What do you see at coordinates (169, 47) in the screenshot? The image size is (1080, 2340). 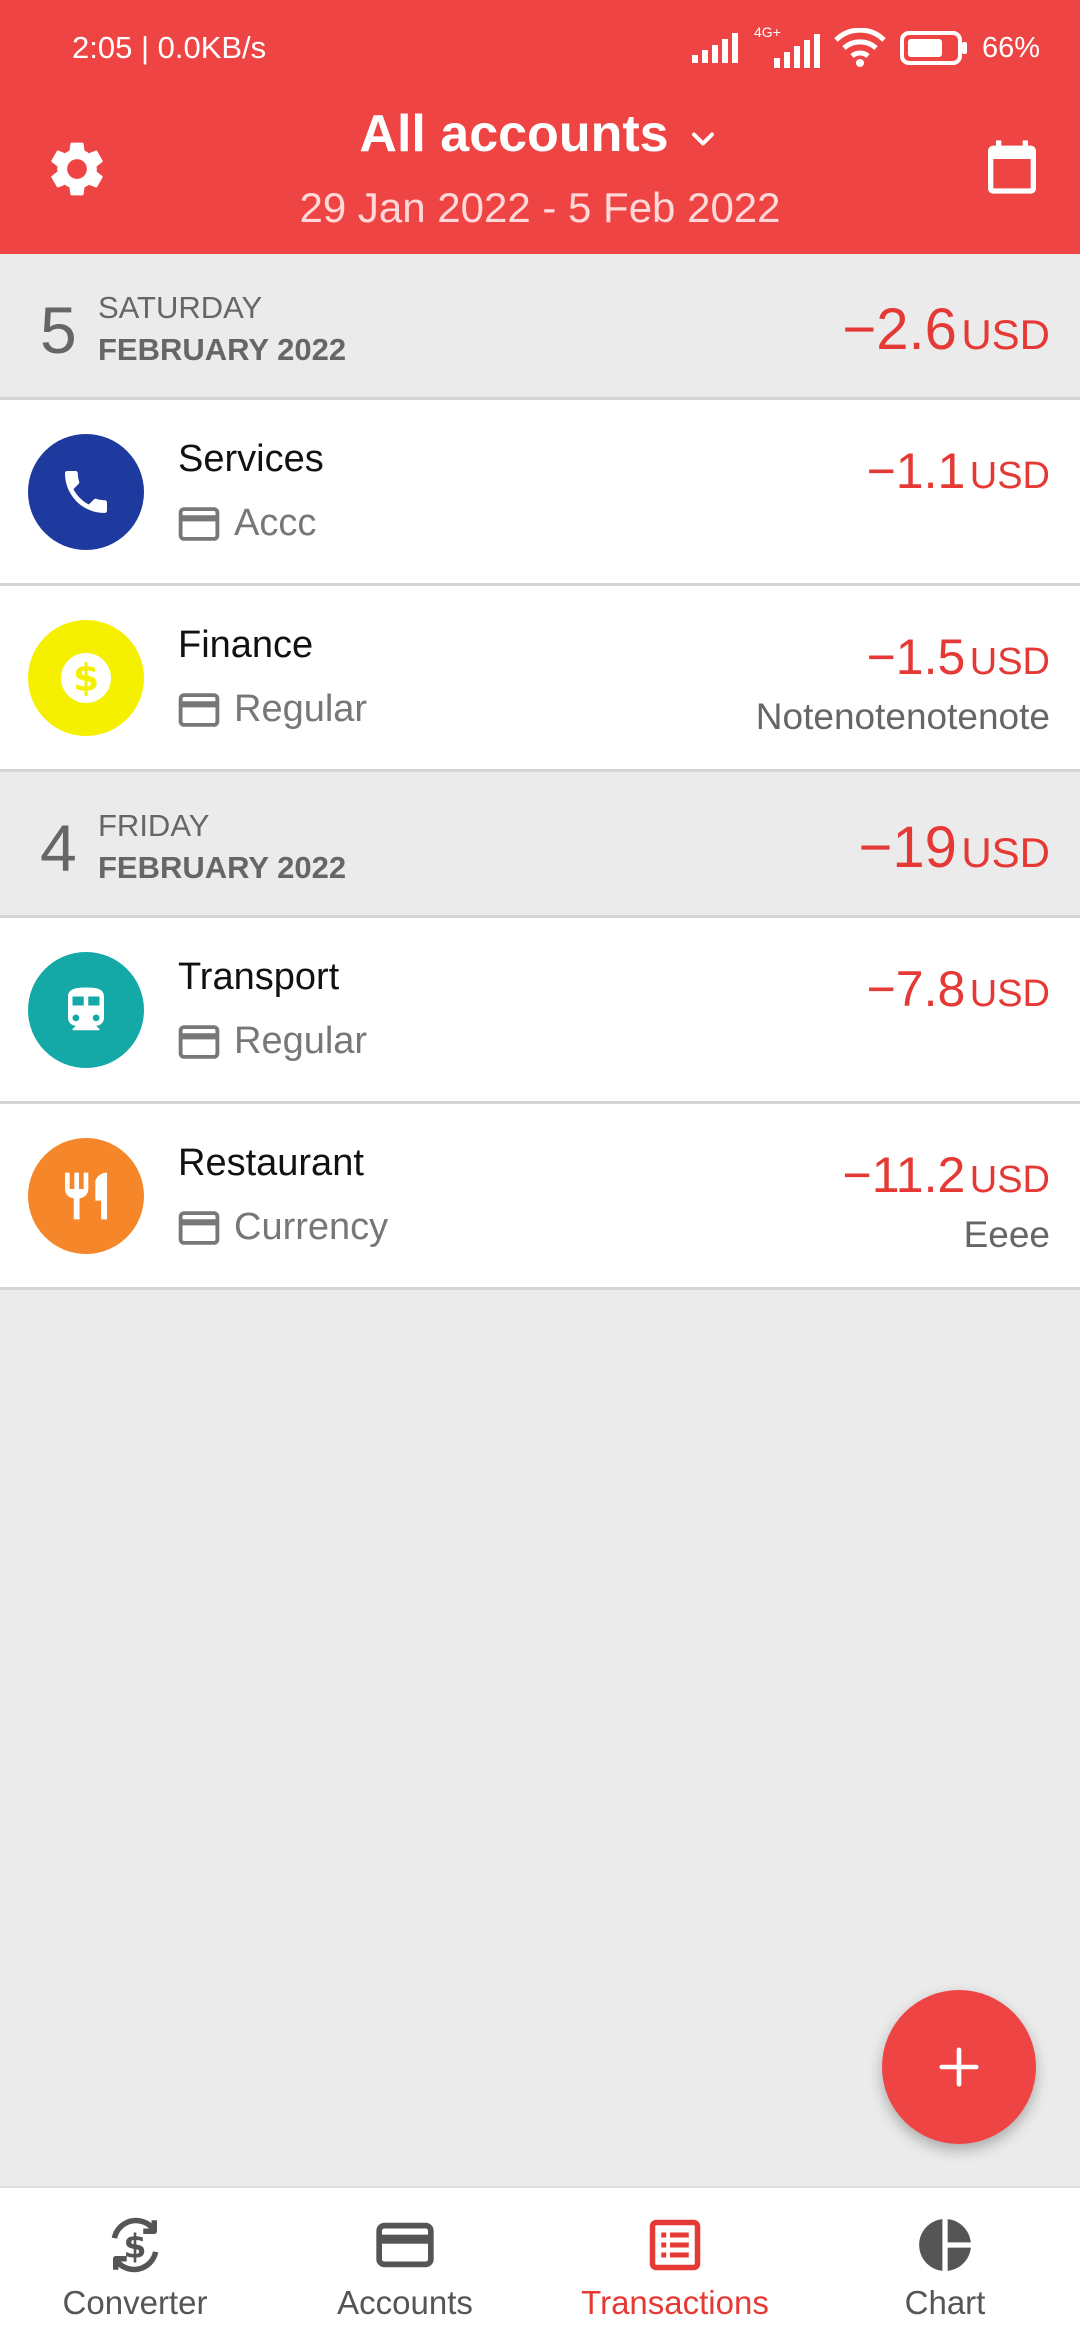 I see `status-time-speed: 2:05 | 0.0KB/s` at bounding box center [169, 47].